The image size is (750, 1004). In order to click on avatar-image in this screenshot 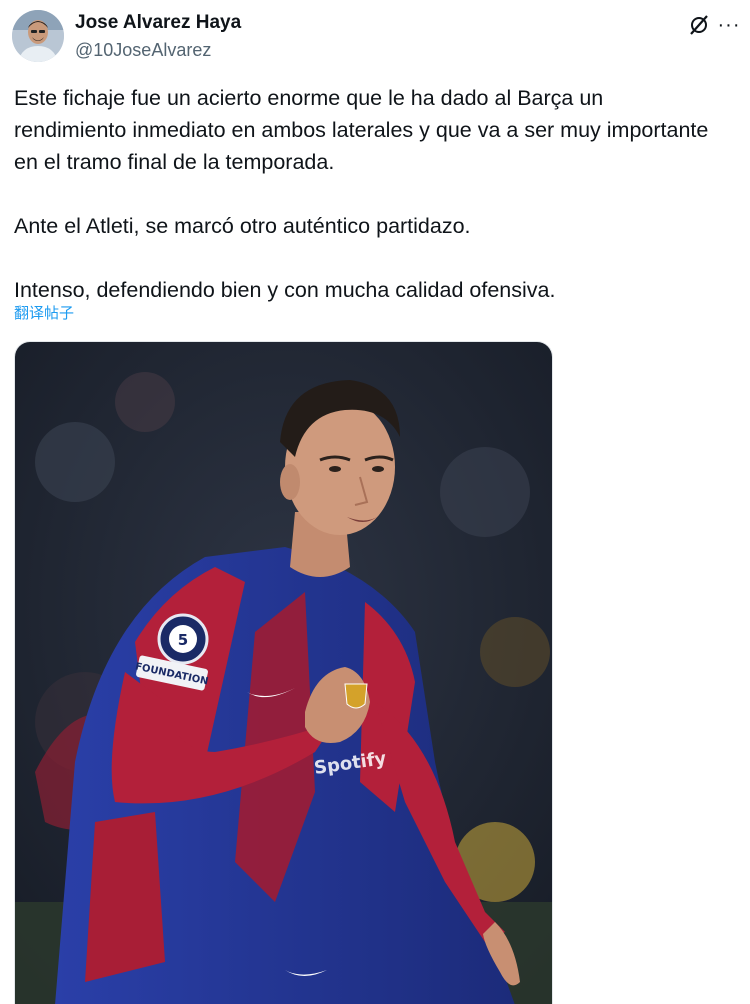, I will do `click(38, 36)`.